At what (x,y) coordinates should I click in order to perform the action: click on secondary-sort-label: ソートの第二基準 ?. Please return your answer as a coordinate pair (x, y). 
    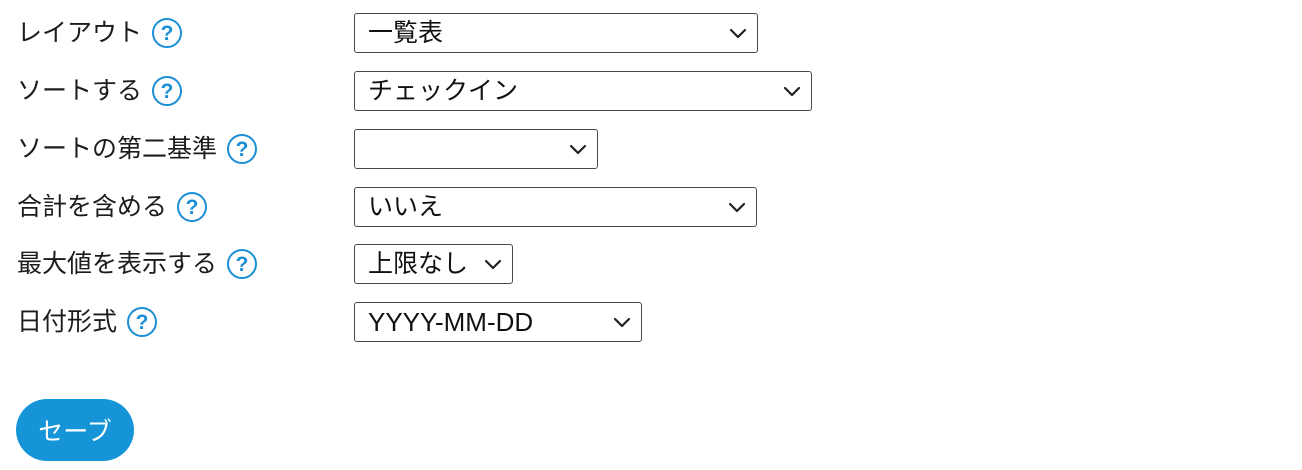
    Looking at the image, I should click on (137, 149).